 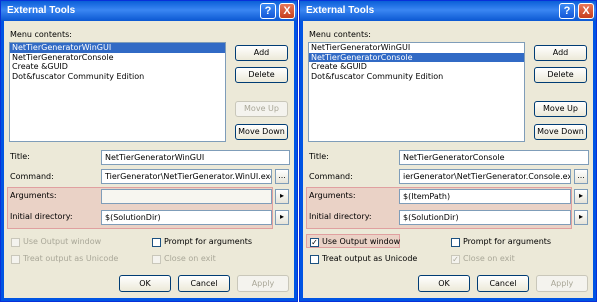 I want to click on command-field: TierGenerator\NetTierGenerator.WinUI.exe, so click(x=186, y=176).